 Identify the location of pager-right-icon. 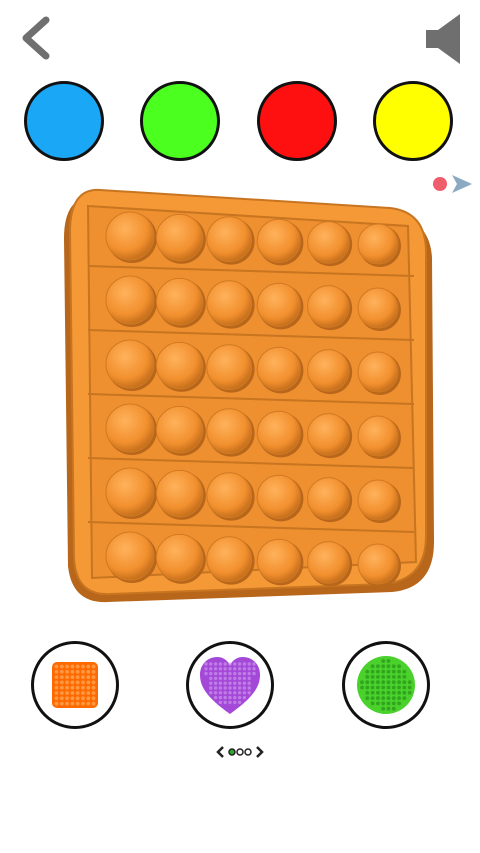
(260, 752).